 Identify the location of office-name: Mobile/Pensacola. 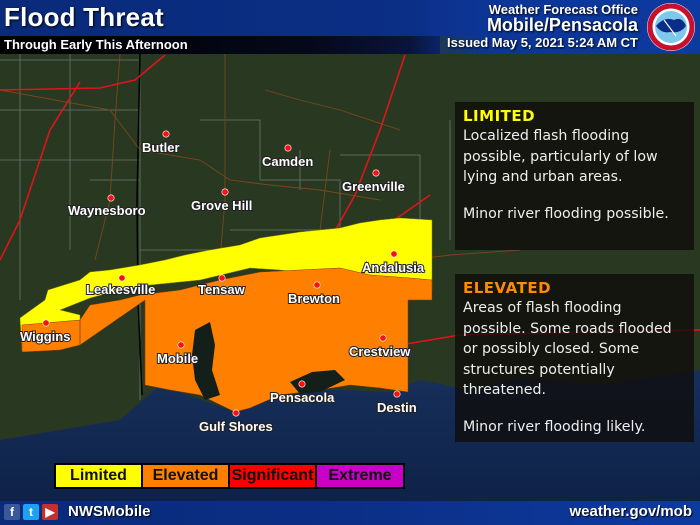
(562, 25).